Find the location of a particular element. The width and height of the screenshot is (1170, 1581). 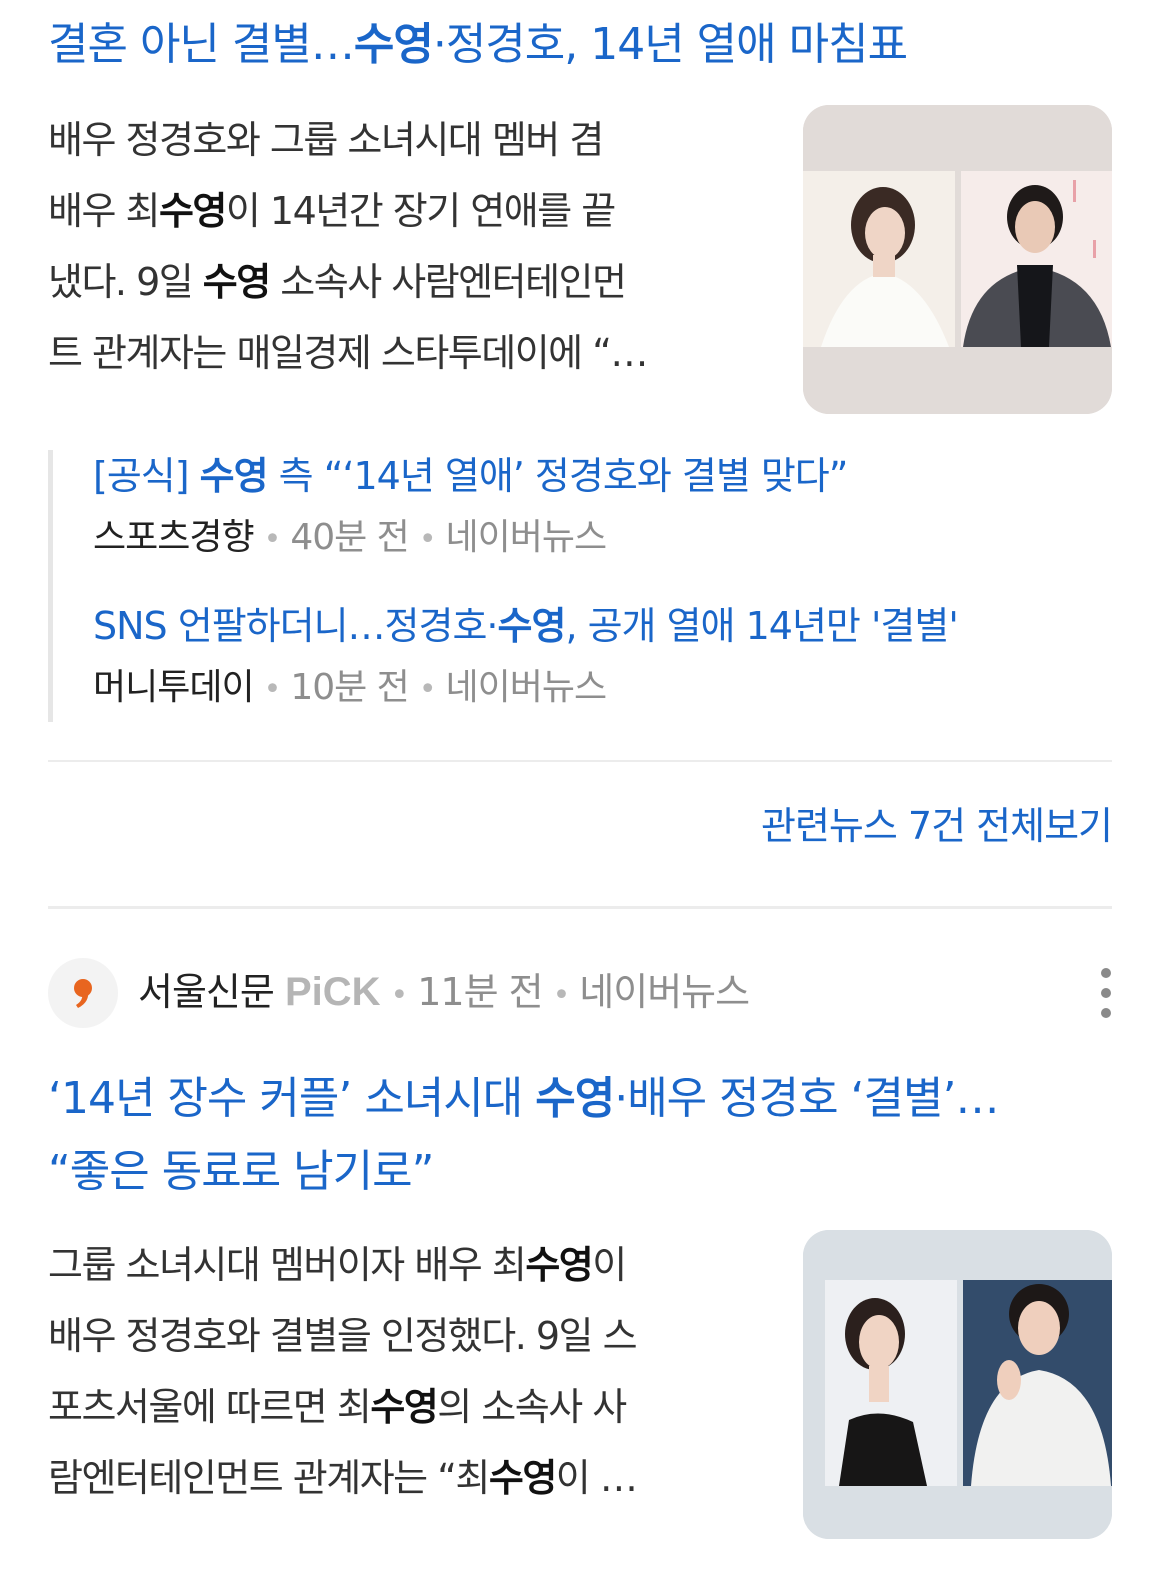

press-name: 서울신문 is located at coordinates (206, 992).